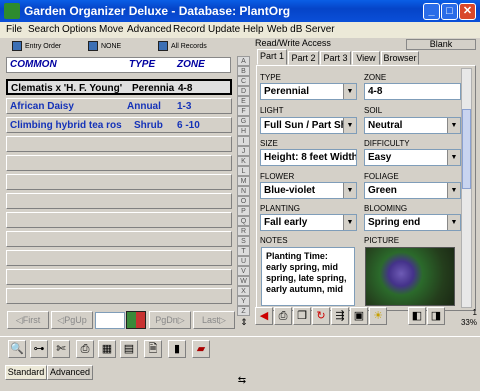  I want to click on table-icon: ▦, so click(107, 349).